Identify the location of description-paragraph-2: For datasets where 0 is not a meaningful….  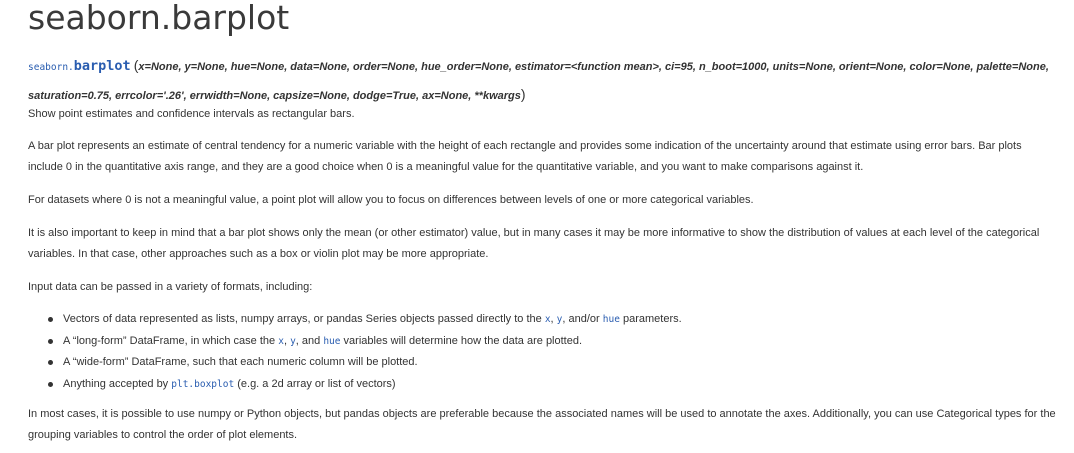
(391, 200).